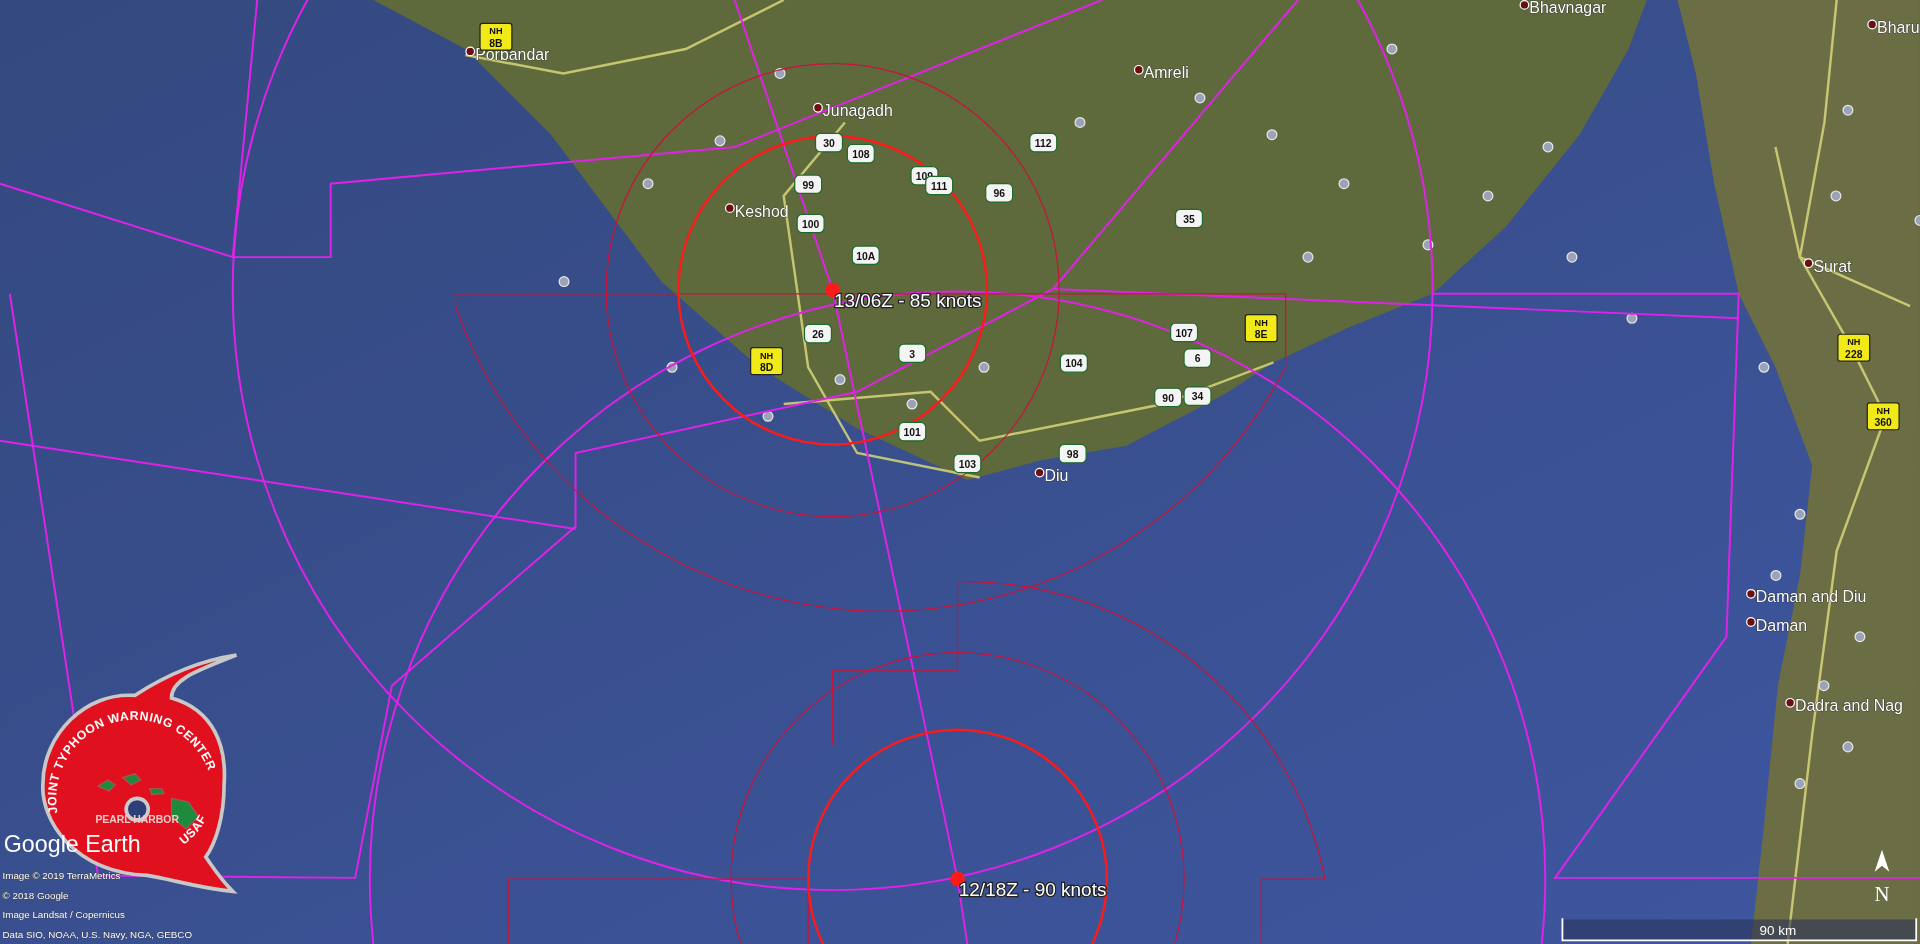 The height and width of the screenshot is (944, 1920). Describe the element at coordinates (97, 934) in the screenshot. I see `attribution-text: Data SIO, NOAA, U.S. Navy, NGA, GEBCO` at that location.